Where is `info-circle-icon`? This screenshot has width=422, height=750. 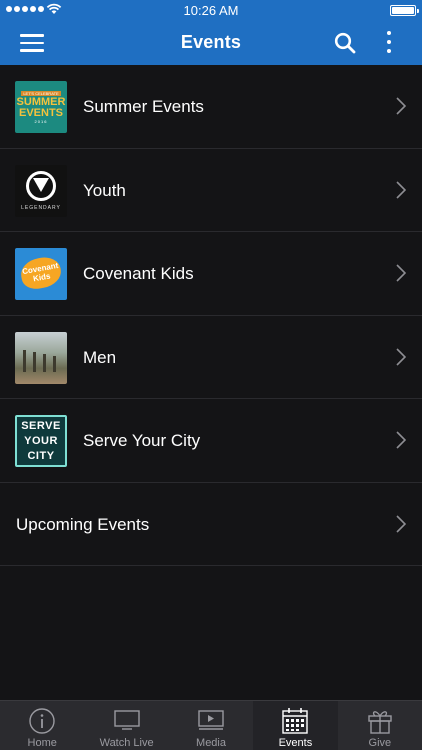 info-circle-icon is located at coordinates (42, 721).